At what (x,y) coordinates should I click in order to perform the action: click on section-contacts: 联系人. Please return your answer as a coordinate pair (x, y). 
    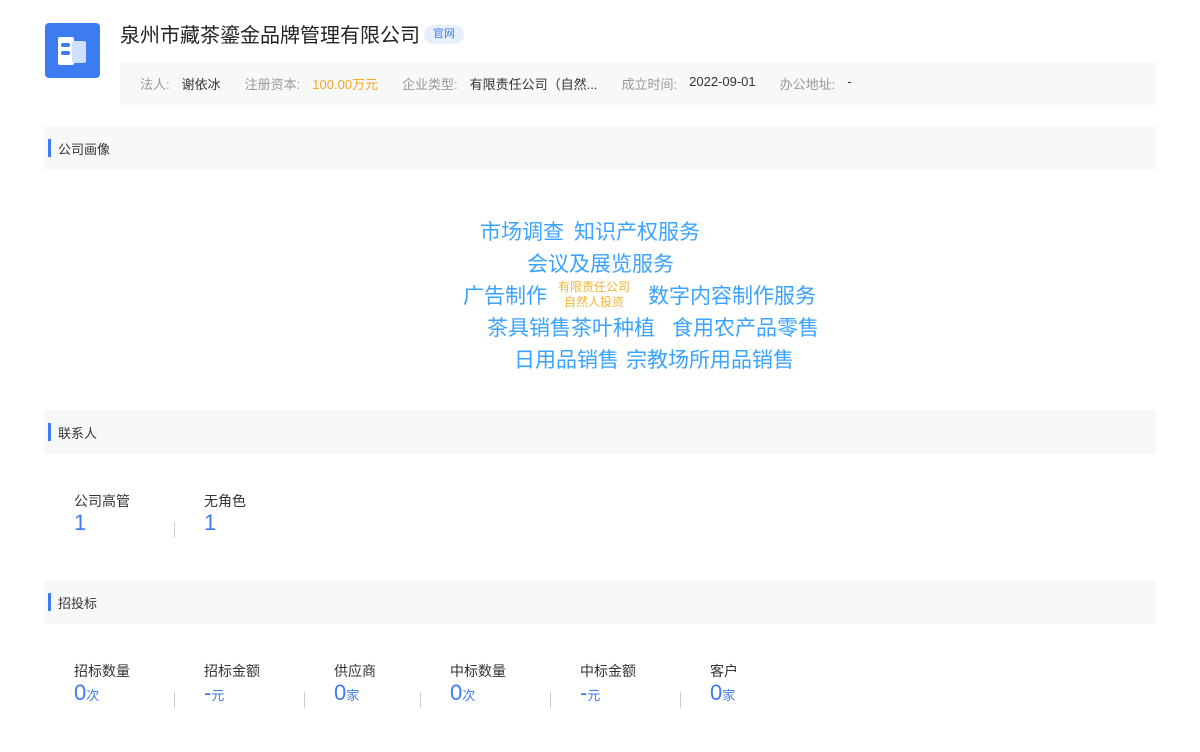
    Looking at the image, I should click on (600, 432).